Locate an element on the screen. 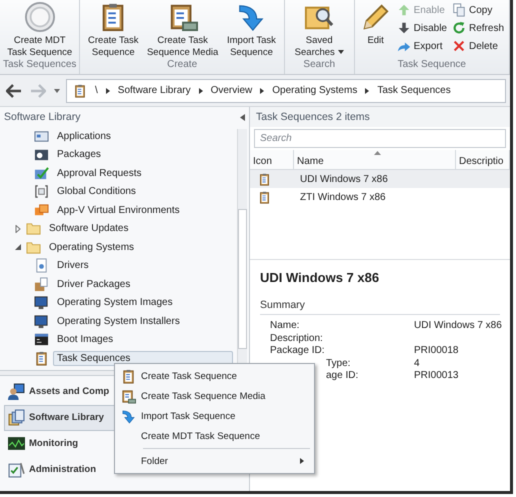 This screenshot has height=497, width=516. field-label: Description: is located at coordinates (297, 338).